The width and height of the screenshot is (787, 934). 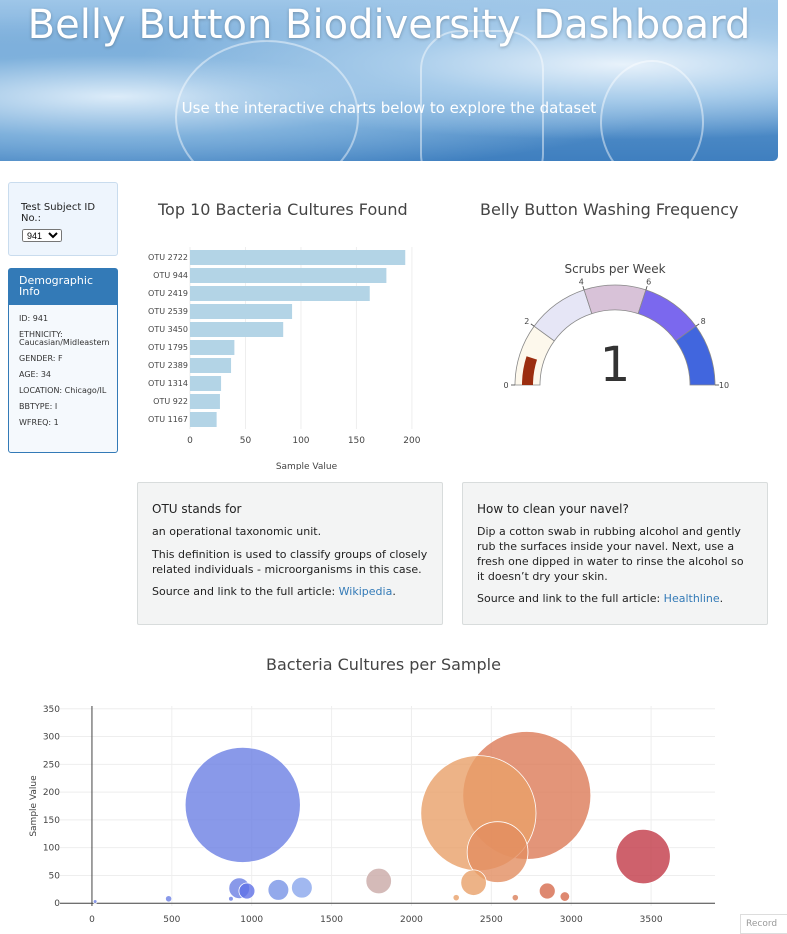 I want to click on bar-y-tick-label: OTU 2389, so click(x=168, y=365).